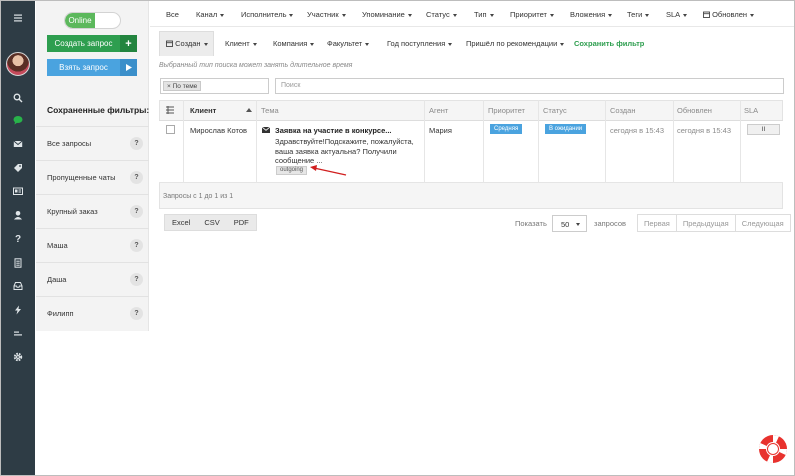 The height and width of the screenshot is (476, 795). What do you see at coordinates (638, 14) in the screenshot?
I see `filter-tags: Теги` at bounding box center [638, 14].